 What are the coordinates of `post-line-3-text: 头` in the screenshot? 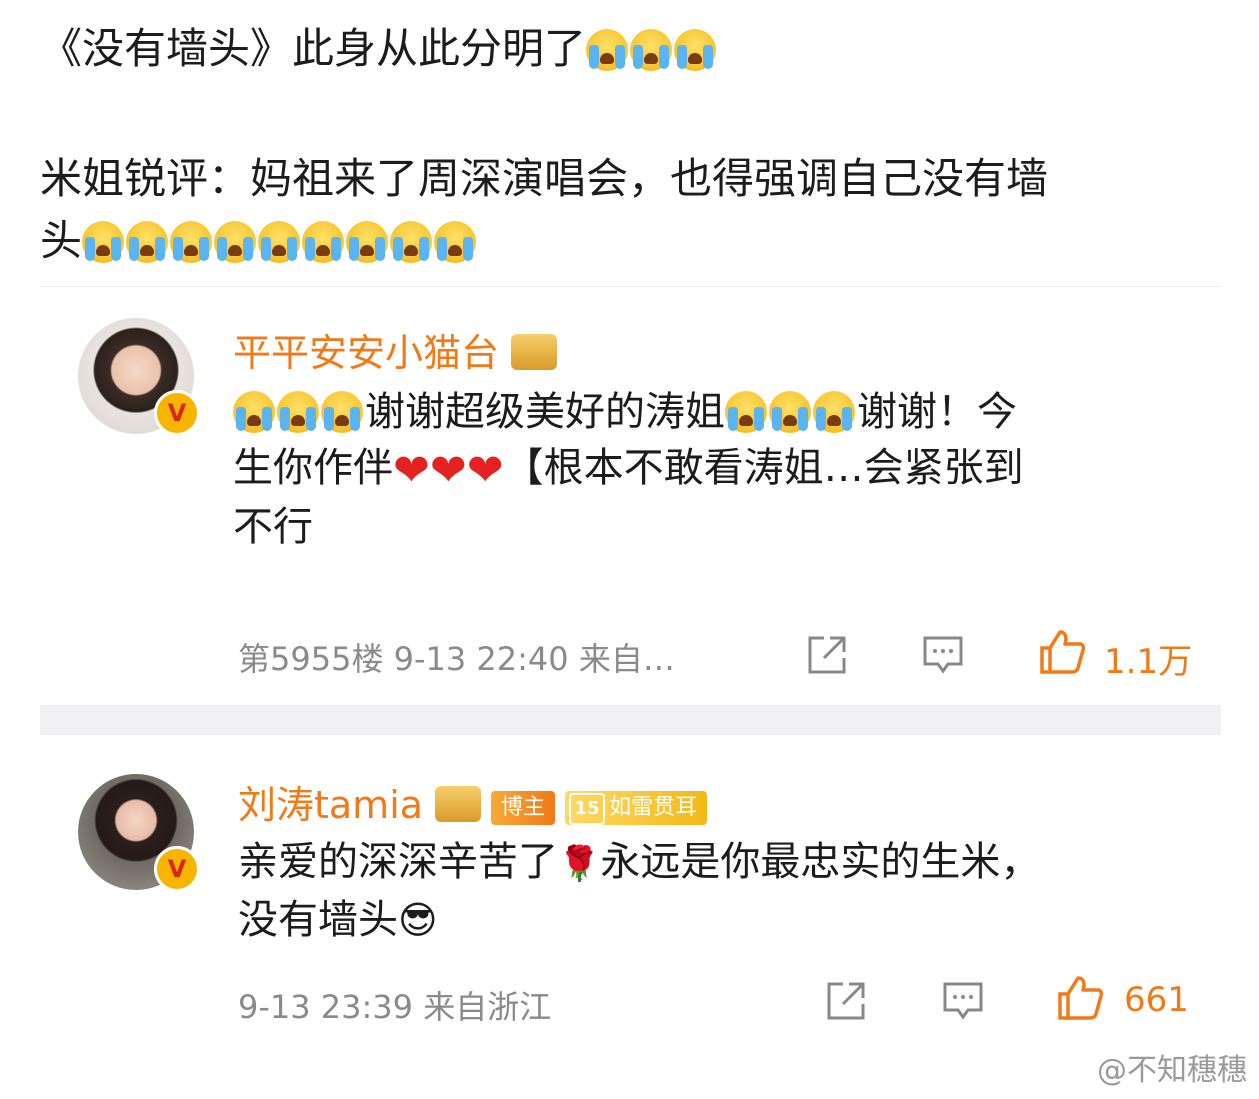 It's located at (61, 240).